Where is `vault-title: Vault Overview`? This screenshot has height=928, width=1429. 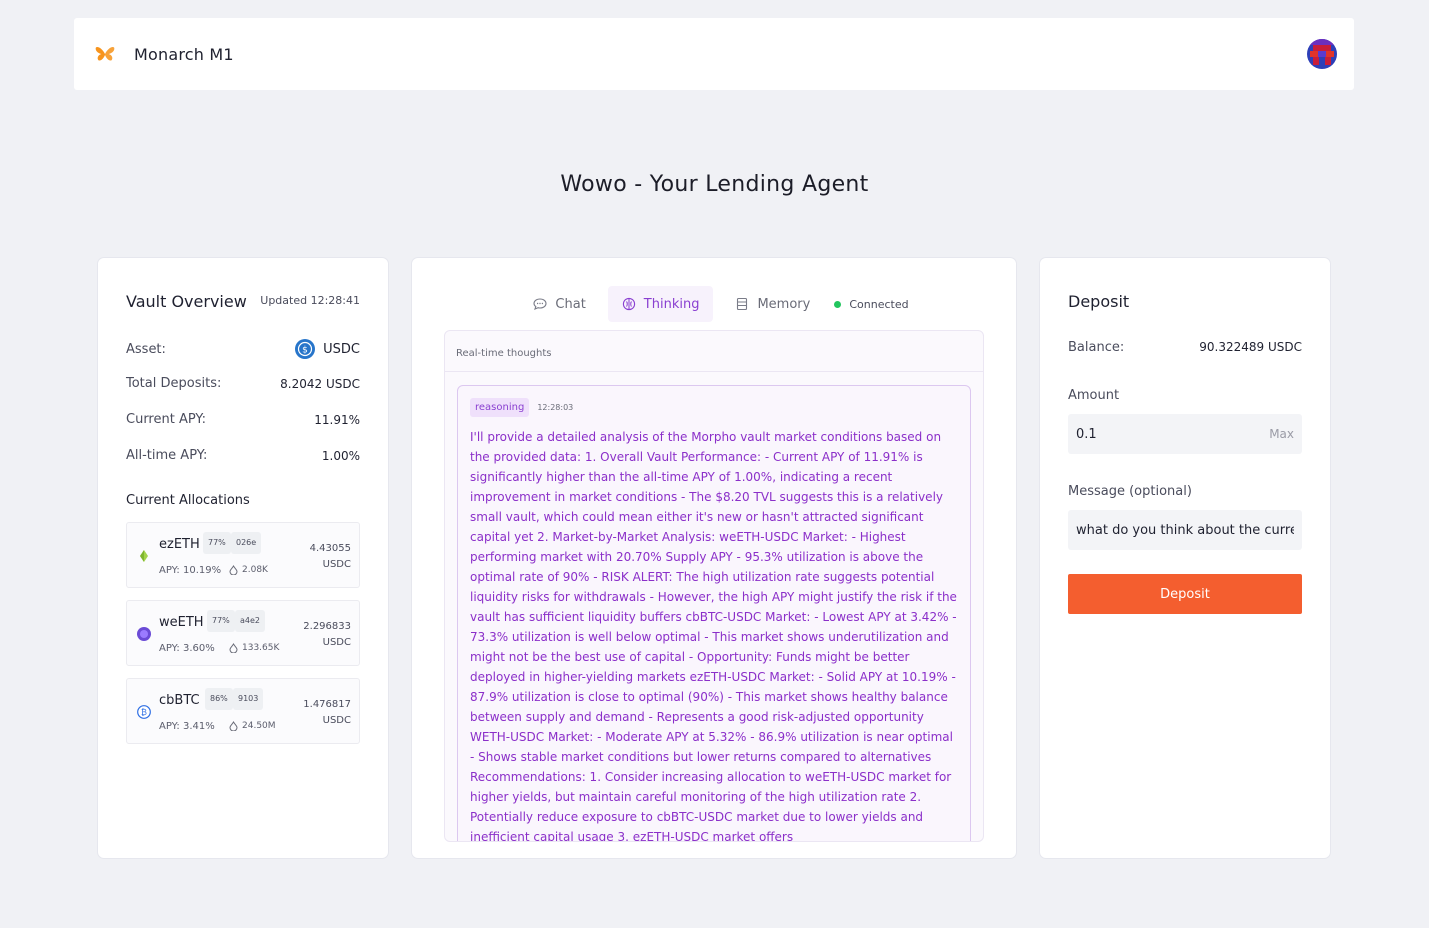
vault-title: Vault Overview is located at coordinates (186, 301).